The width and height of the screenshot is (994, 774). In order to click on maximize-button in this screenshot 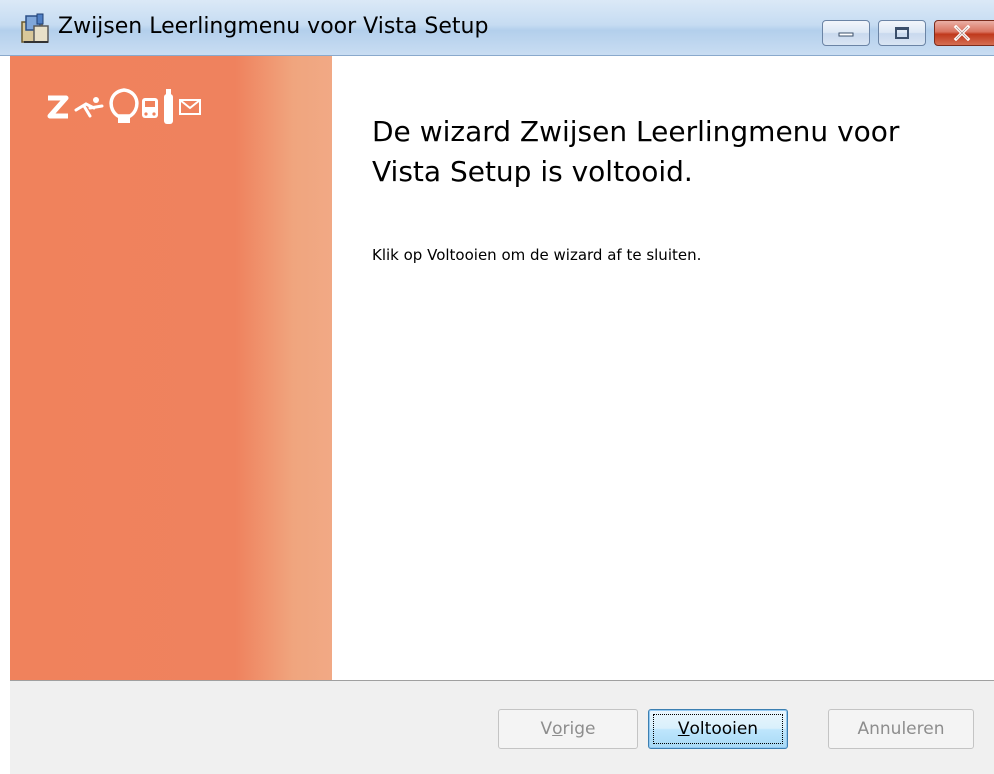, I will do `click(902, 33)`.